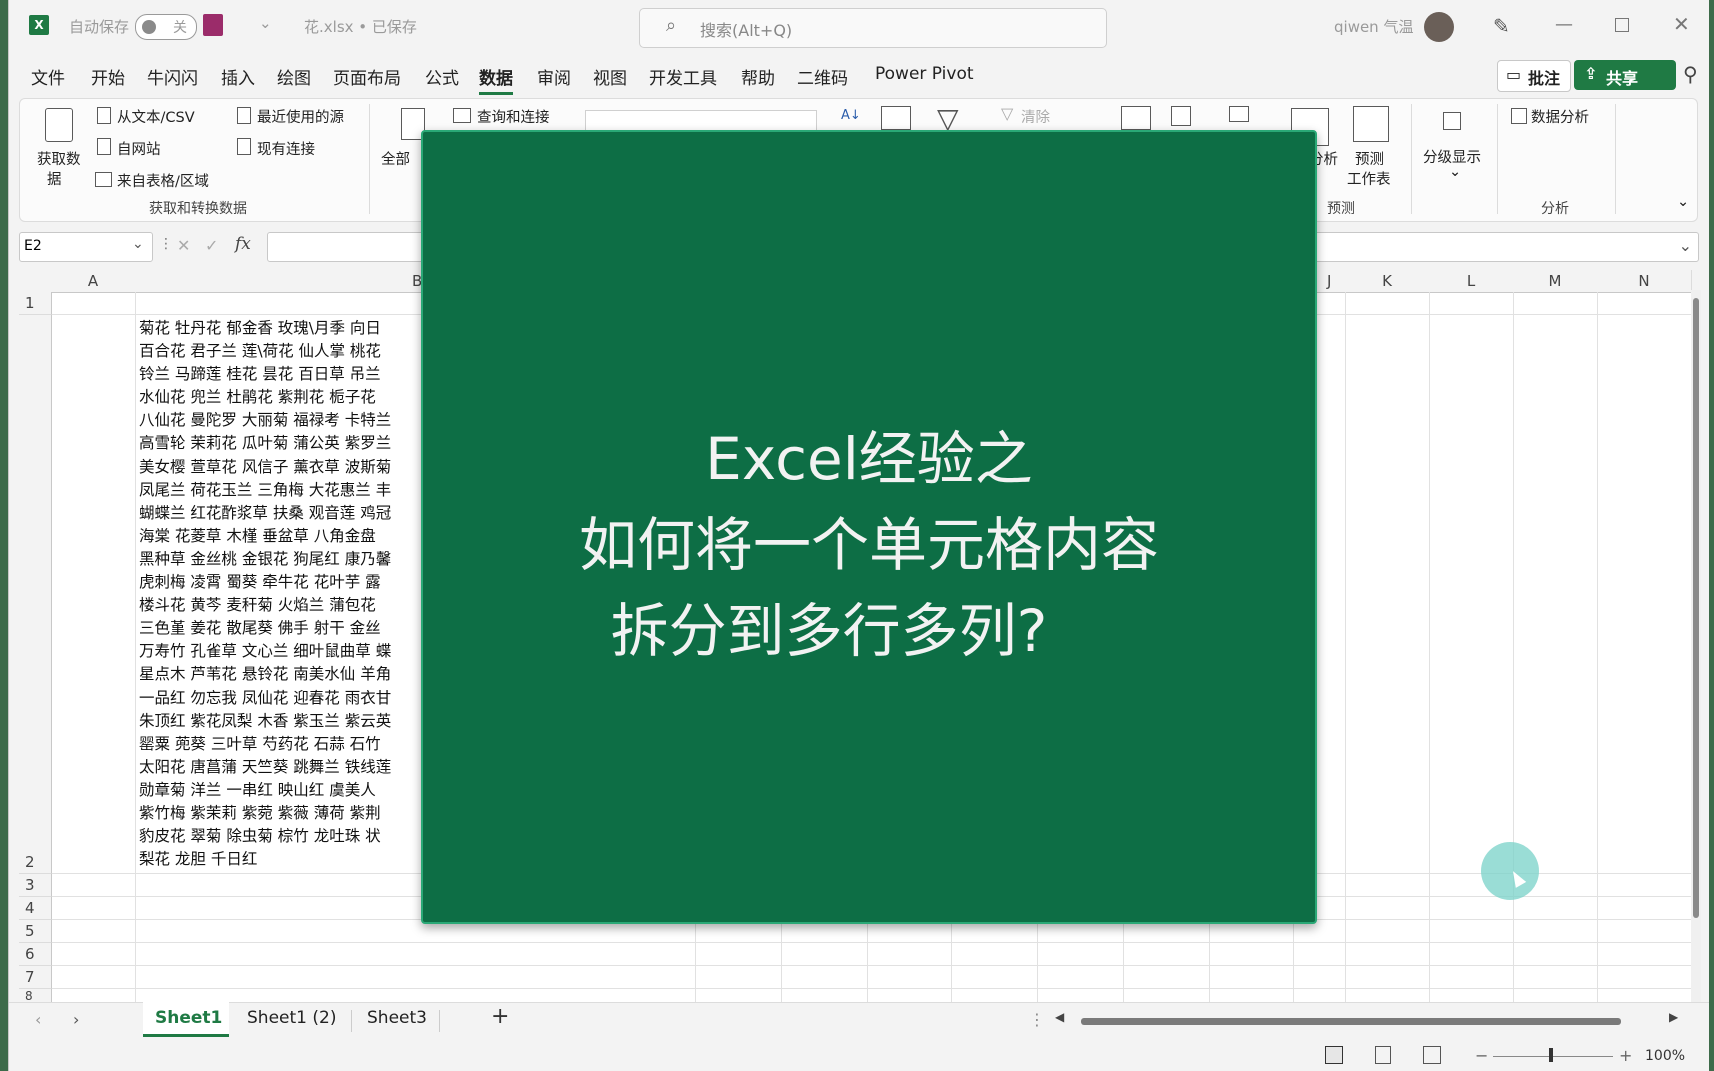 This screenshot has height=1071, width=1714. What do you see at coordinates (1625, 1055) in the screenshot?
I see `zoom-in-icon: +` at bounding box center [1625, 1055].